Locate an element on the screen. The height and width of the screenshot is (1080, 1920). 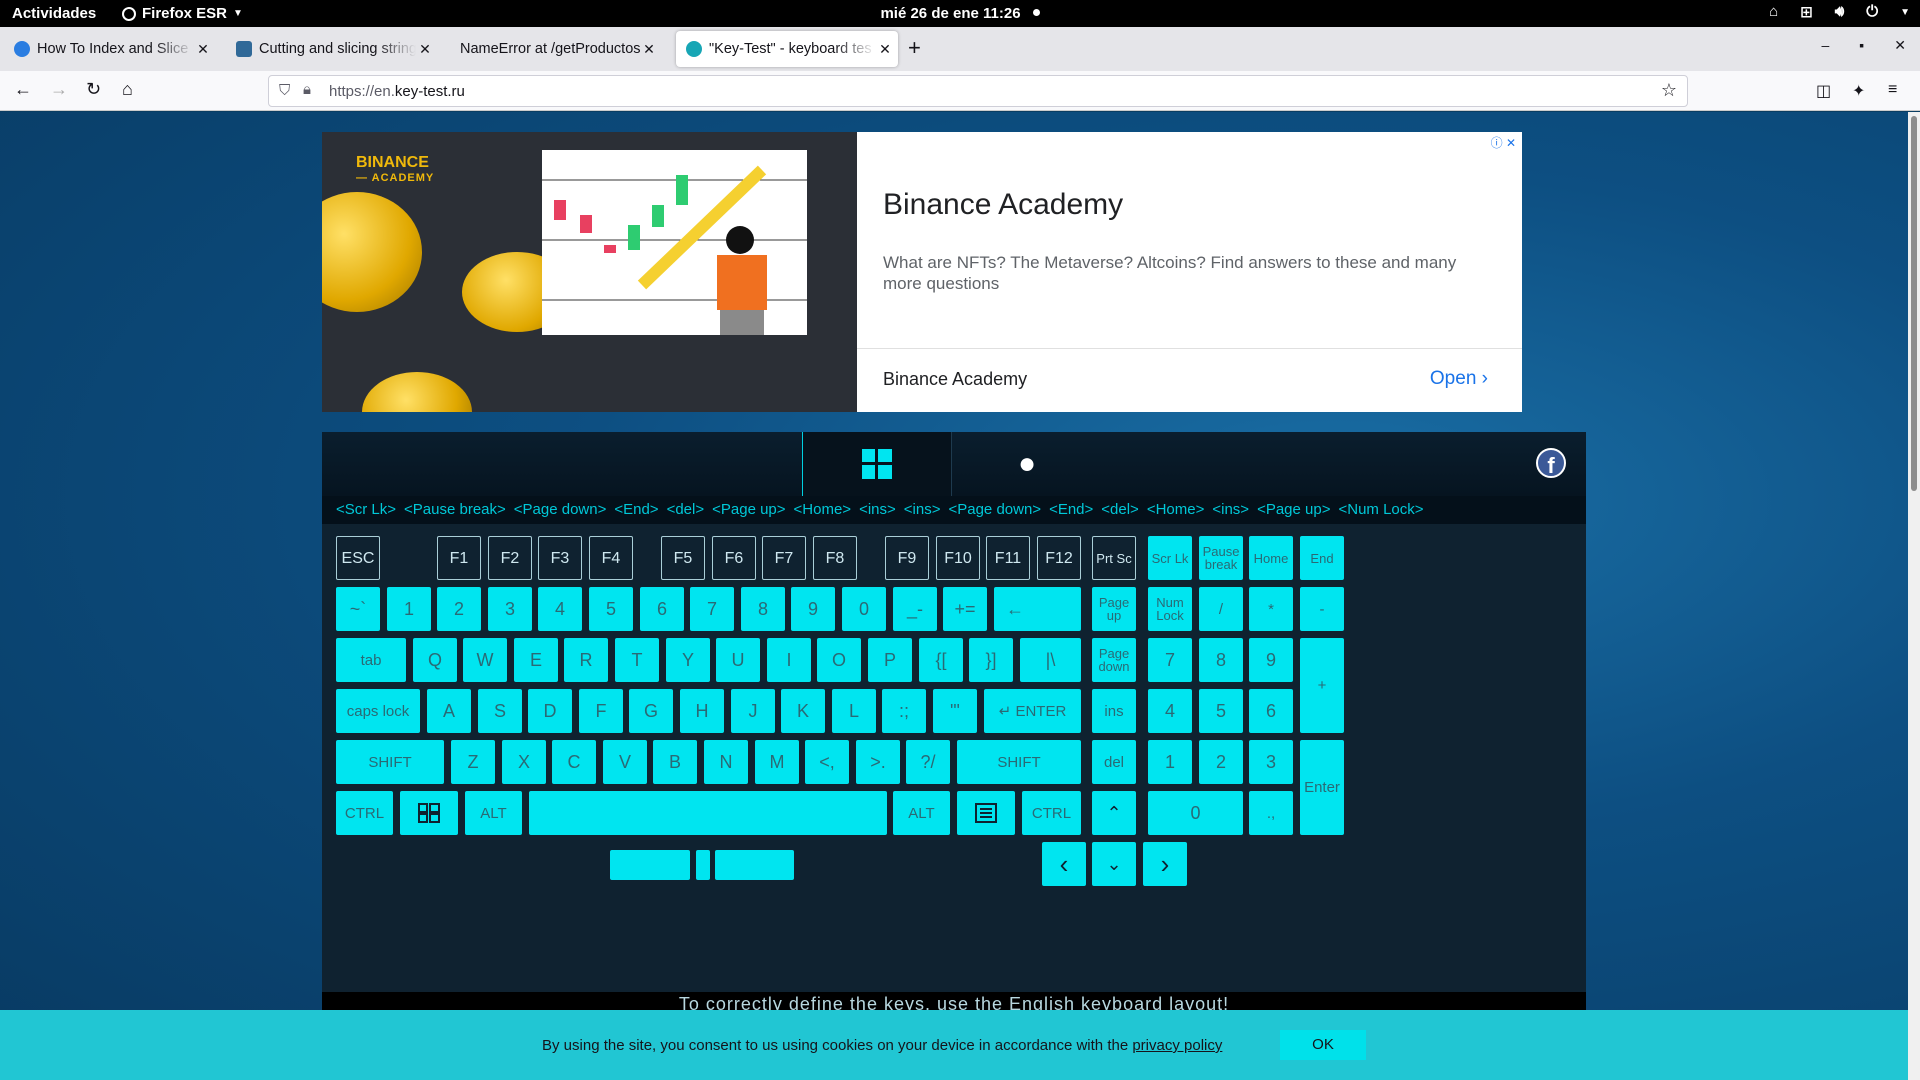
tab-how-to-index: How To Index and Slice St ✕ is located at coordinates (110, 49).